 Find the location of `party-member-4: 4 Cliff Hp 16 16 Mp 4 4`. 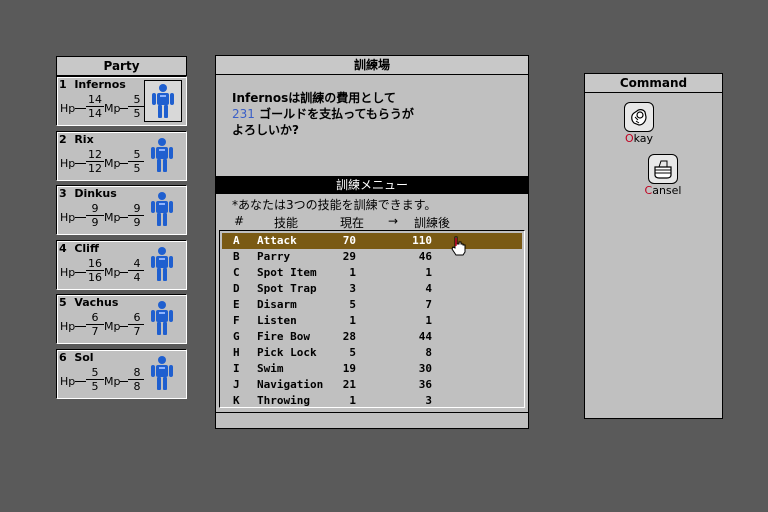

party-member-4: 4 Cliff Hp 16 16 Mp 4 4 is located at coordinates (121, 264).